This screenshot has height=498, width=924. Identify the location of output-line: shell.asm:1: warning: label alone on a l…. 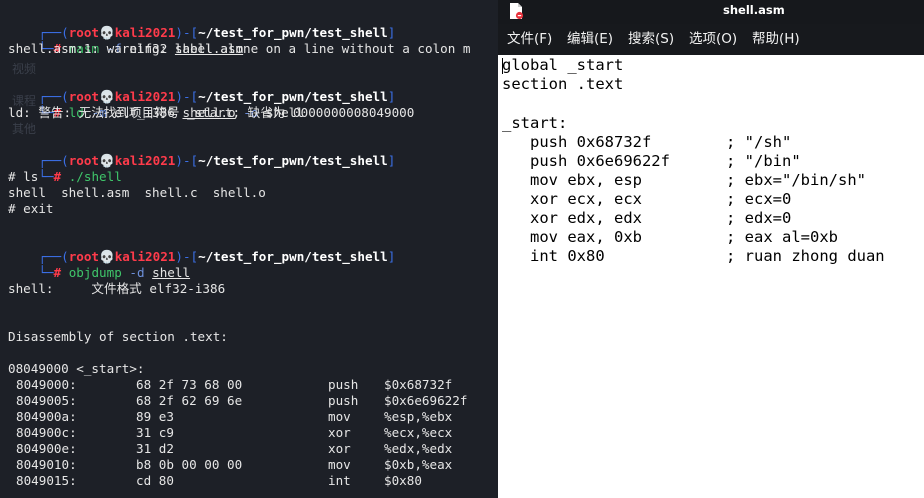
(239, 48).